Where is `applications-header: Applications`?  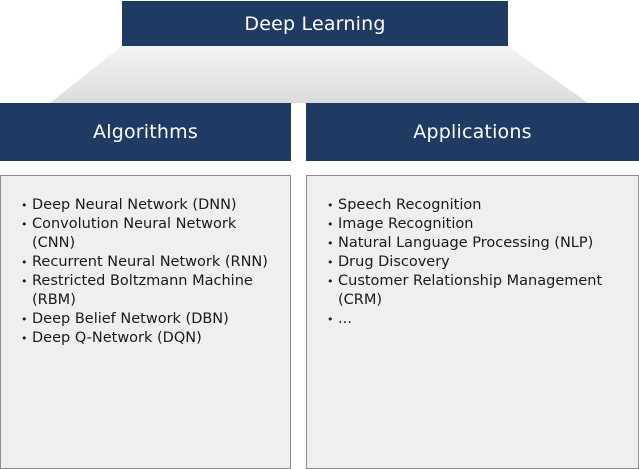 applications-header: Applications is located at coordinates (472, 132).